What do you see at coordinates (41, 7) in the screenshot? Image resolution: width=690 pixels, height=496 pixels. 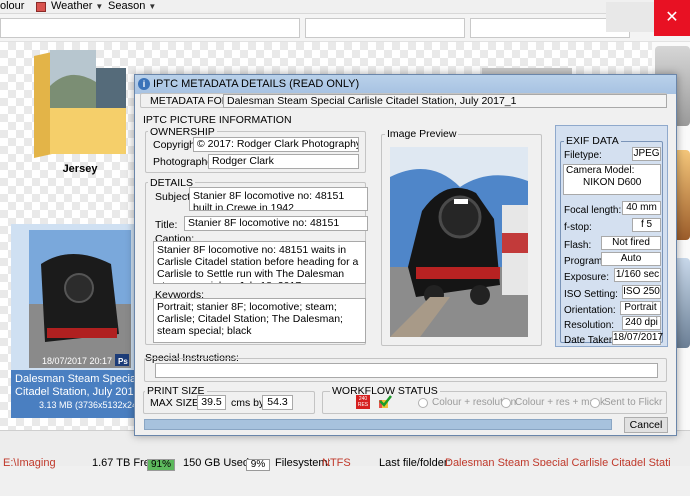 I see `colour-swatch-icon` at bounding box center [41, 7].